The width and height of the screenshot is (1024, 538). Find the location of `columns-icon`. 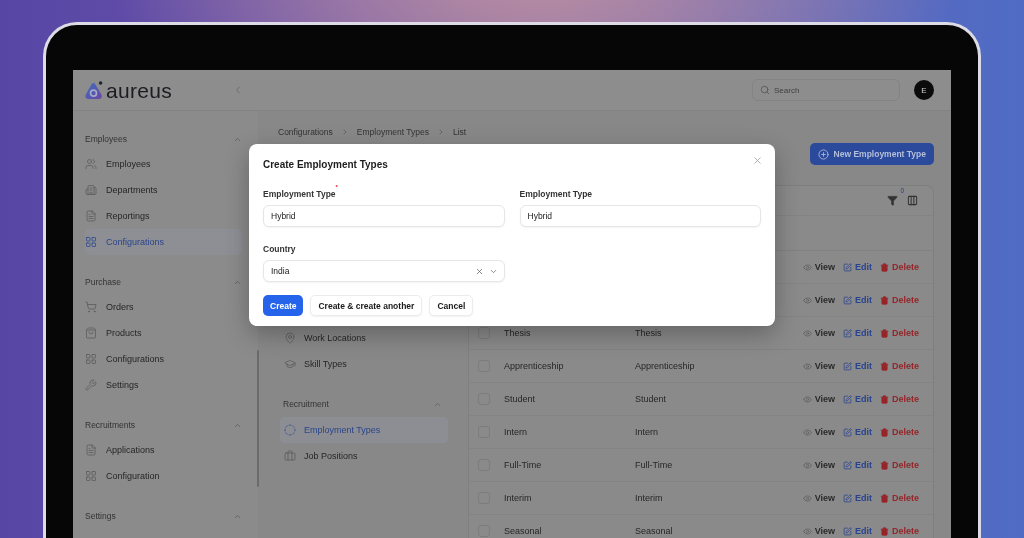

columns-icon is located at coordinates (912, 200).